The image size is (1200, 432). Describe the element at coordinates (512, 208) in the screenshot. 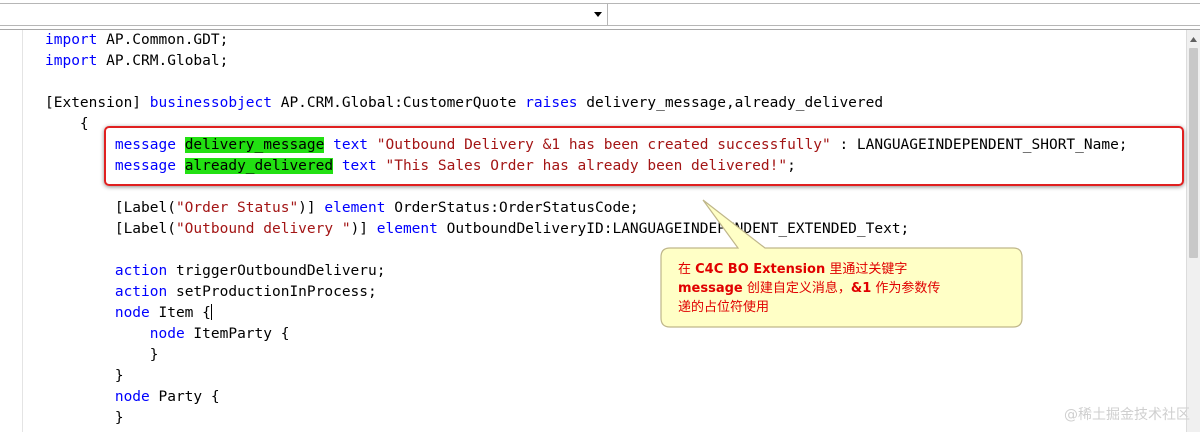

I see `code-token: OrderStatus:OrderStatusCode;` at that location.